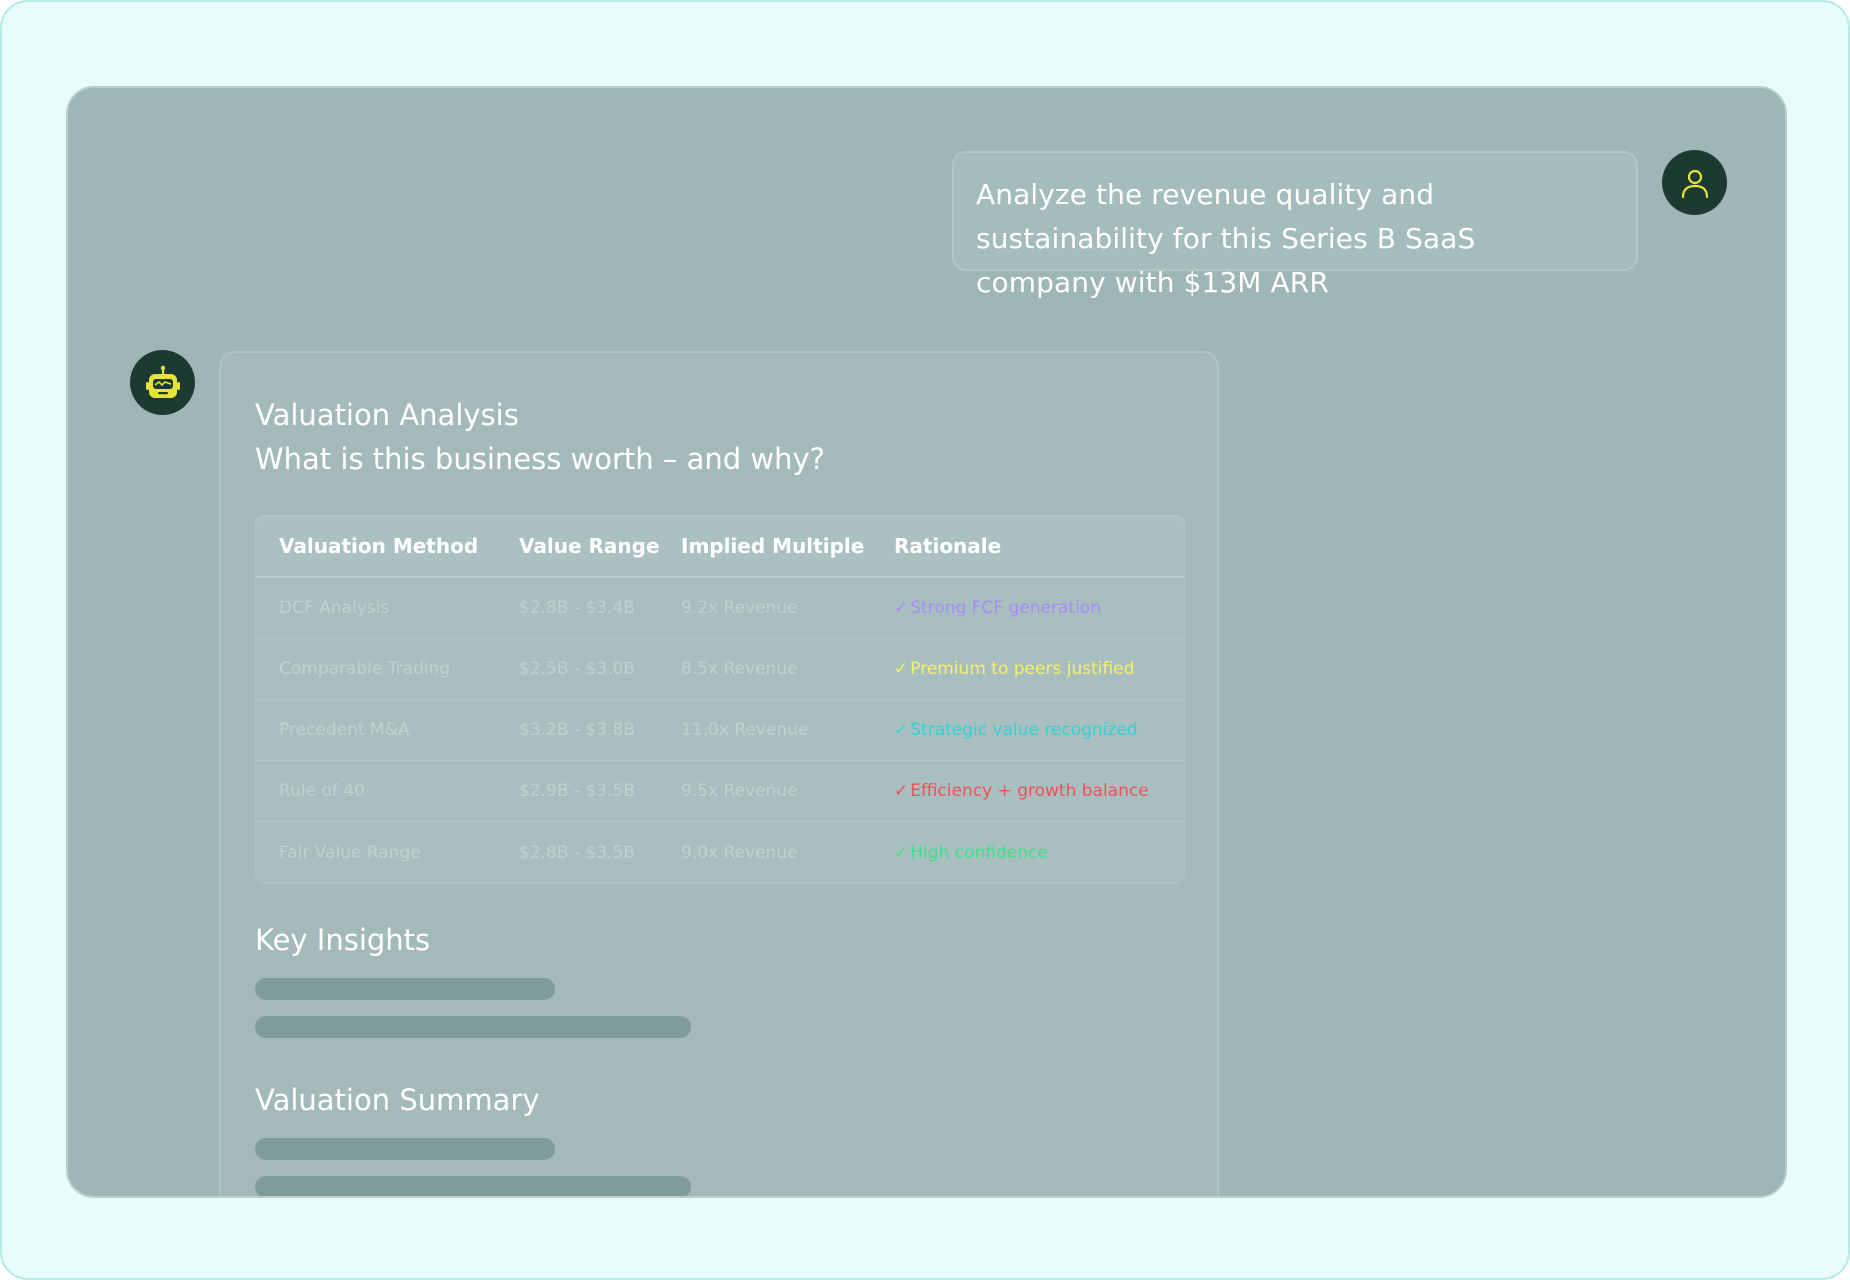  Describe the element at coordinates (948, 546) in the screenshot. I see `header-rationale: Rationale` at that location.